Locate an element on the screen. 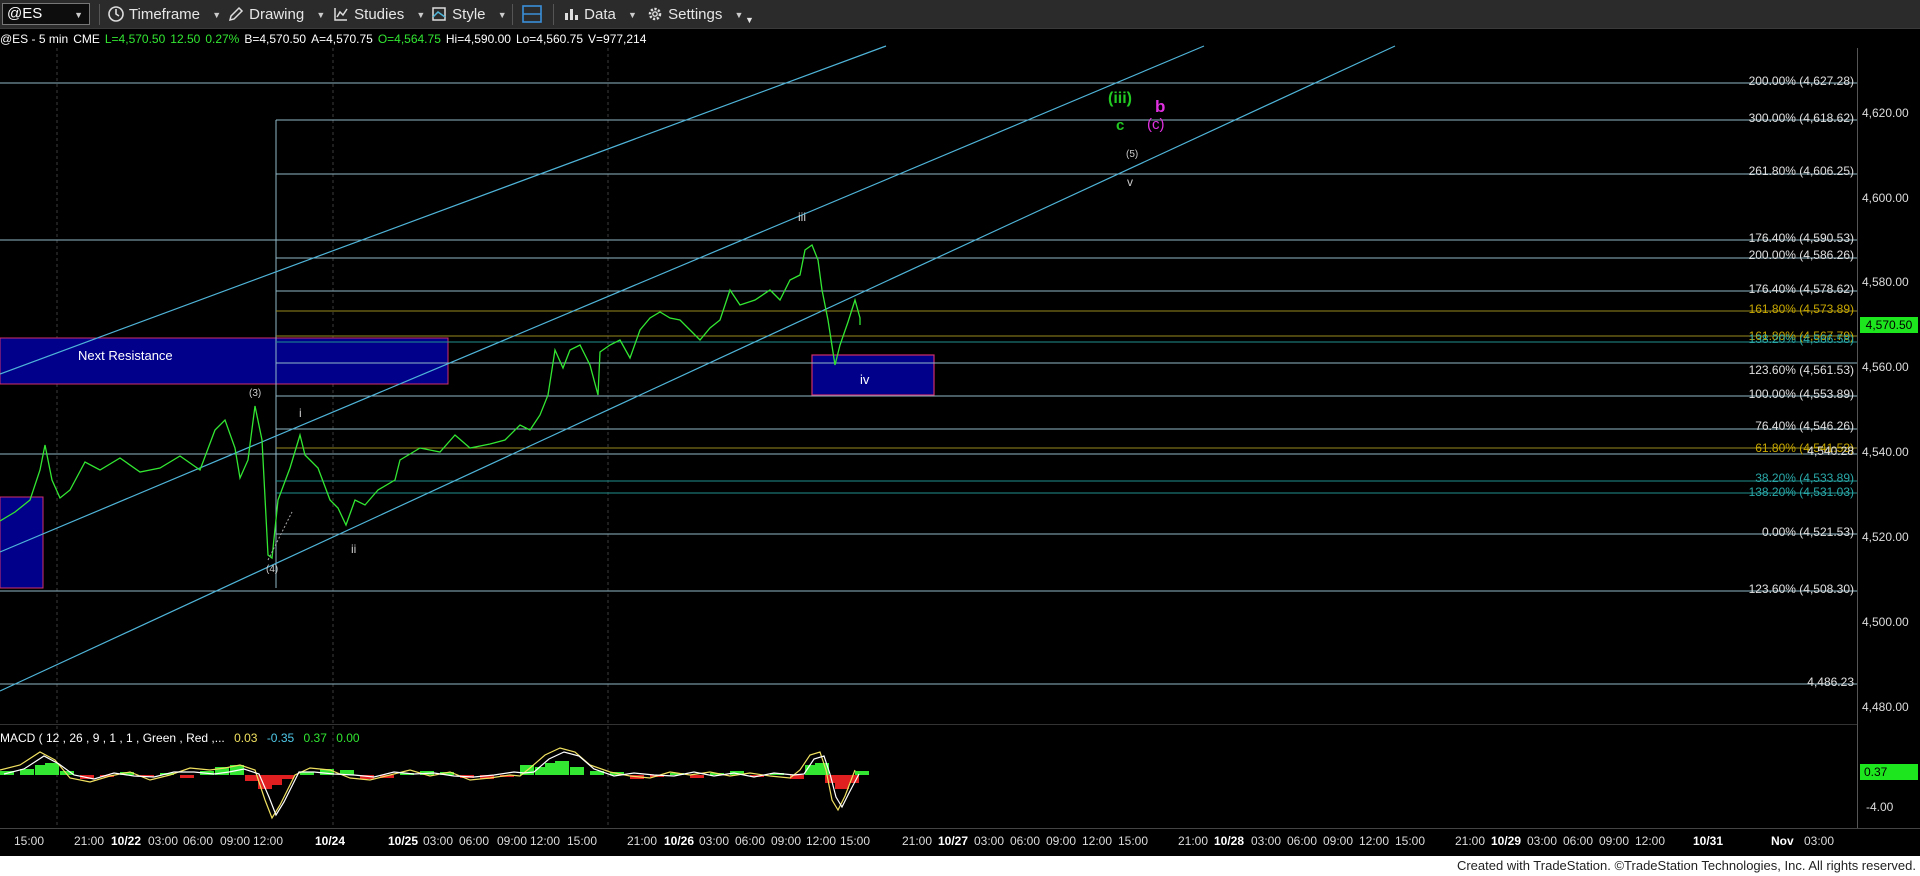 The height and width of the screenshot is (876, 1920). time-axis-label: 10/31 is located at coordinates (1708, 841).